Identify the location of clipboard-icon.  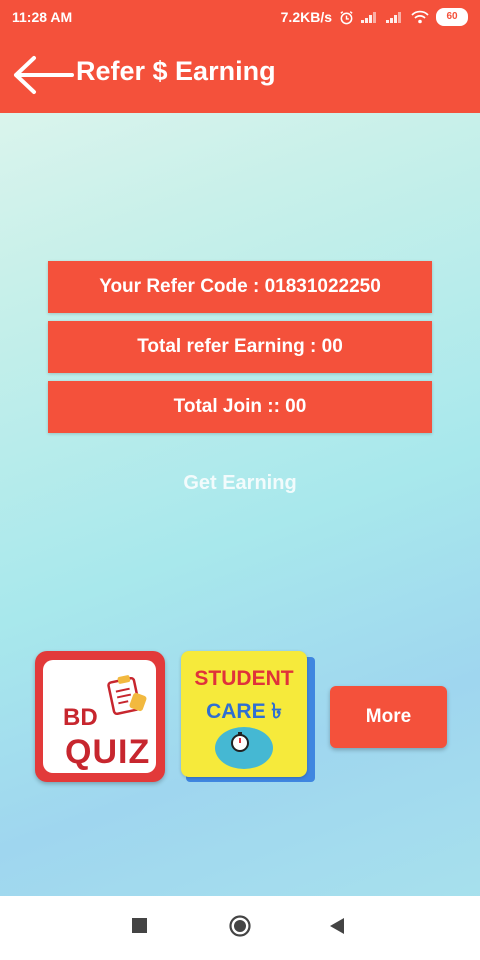
(127, 695).